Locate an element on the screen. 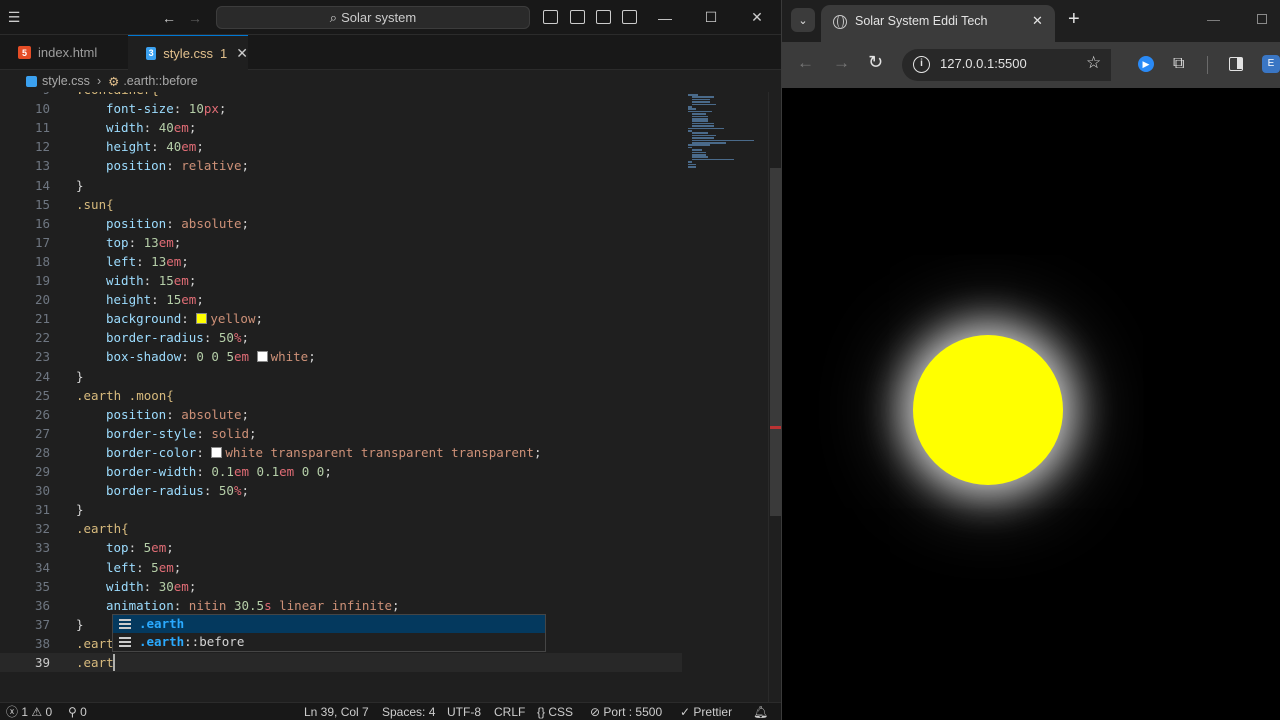 Image resolution: width=1280 pixels, height=720 pixels. tab-search-chevron-icon: ⌄ is located at coordinates (803, 20).